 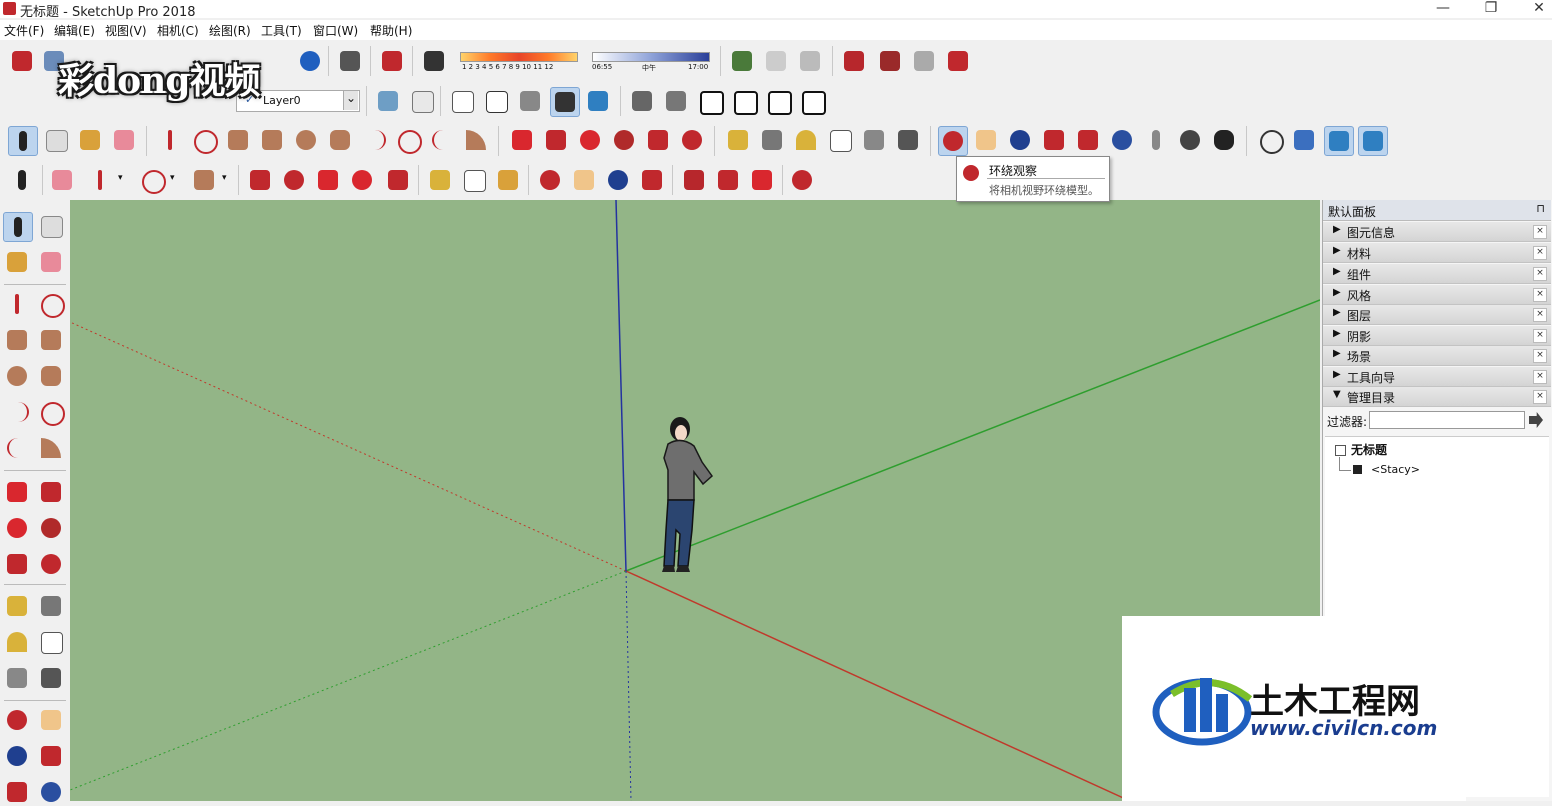 What do you see at coordinates (598, 101) in the screenshot?
I see `monochrome-style-button` at bounding box center [598, 101].